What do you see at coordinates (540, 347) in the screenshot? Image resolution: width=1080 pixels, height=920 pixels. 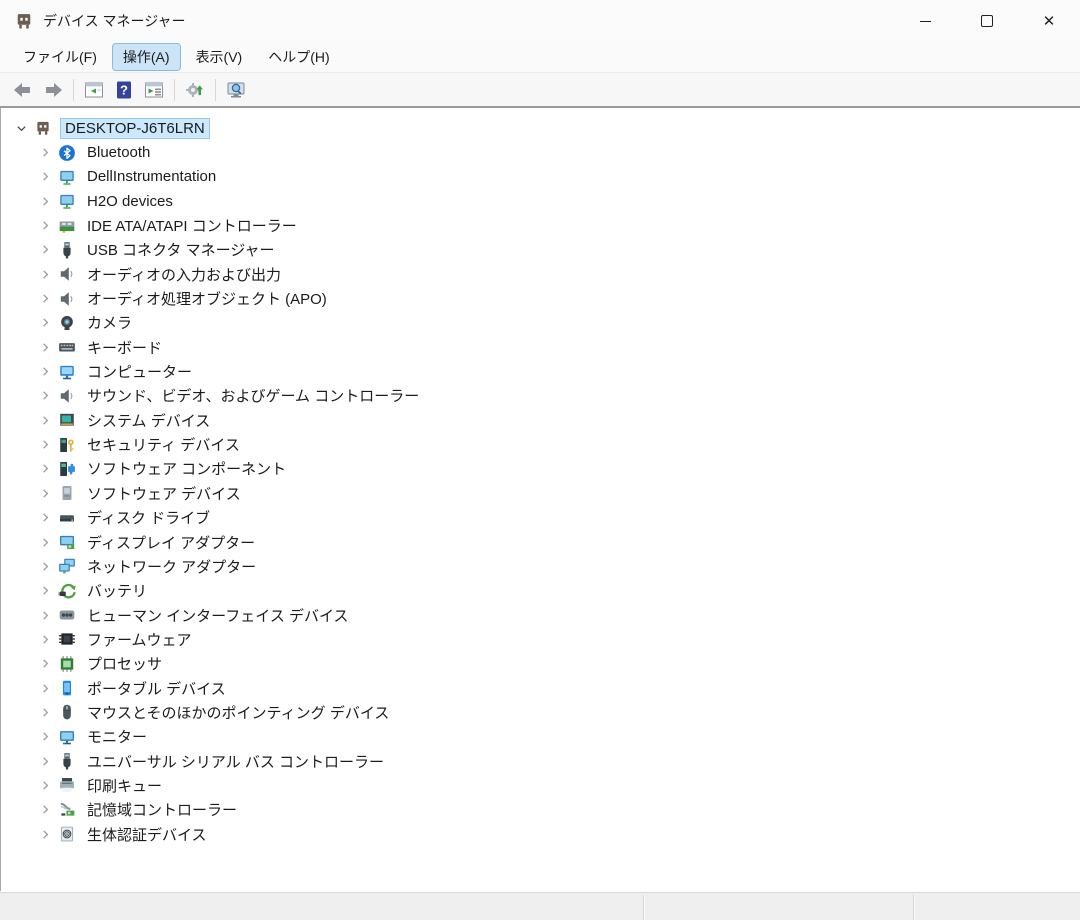 I see `tree-row-8: キーボード` at bounding box center [540, 347].